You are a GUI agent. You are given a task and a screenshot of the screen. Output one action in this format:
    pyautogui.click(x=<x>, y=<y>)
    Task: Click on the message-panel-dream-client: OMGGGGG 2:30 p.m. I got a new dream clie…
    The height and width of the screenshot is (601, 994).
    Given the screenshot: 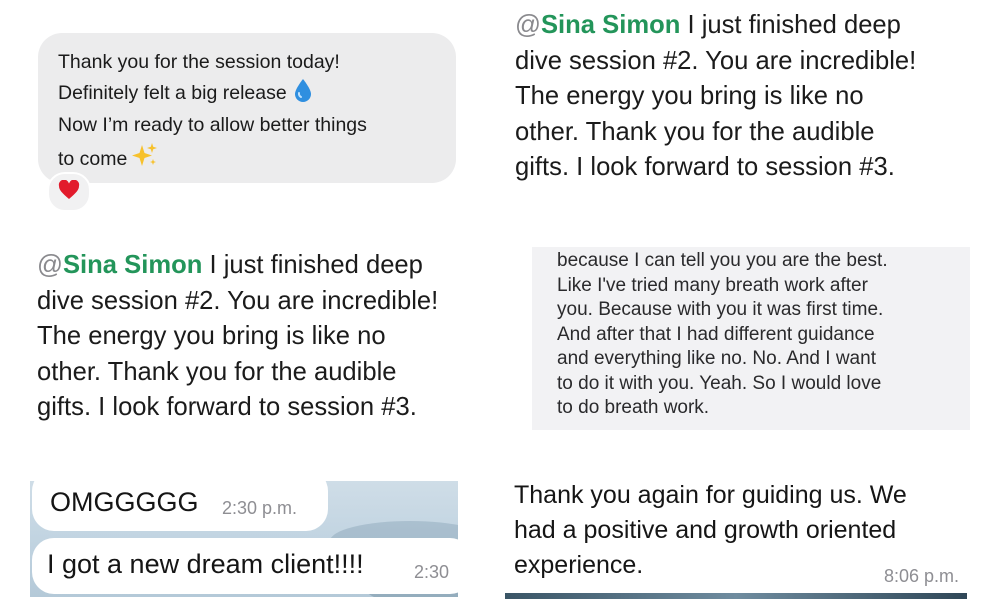 What is the action you would take?
    pyautogui.click(x=244, y=539)
    